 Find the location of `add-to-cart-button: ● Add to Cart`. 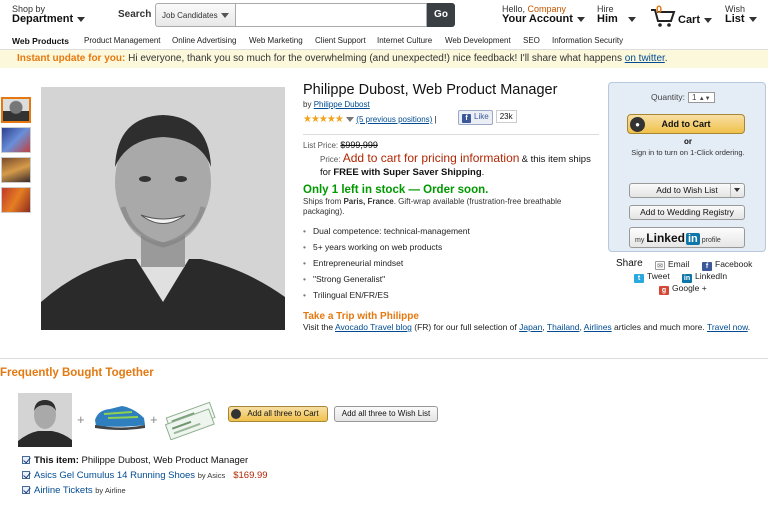

add-to-cart-button: ● Add to Cart is located at coordinates (686, 124).